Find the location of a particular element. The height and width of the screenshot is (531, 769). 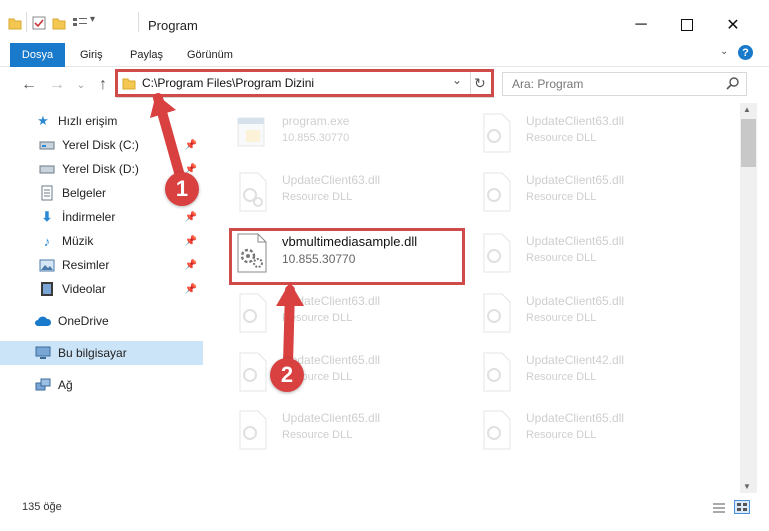

file-item: UpdateClient42.dll Resource DLL is located at coordinates (586, 370).